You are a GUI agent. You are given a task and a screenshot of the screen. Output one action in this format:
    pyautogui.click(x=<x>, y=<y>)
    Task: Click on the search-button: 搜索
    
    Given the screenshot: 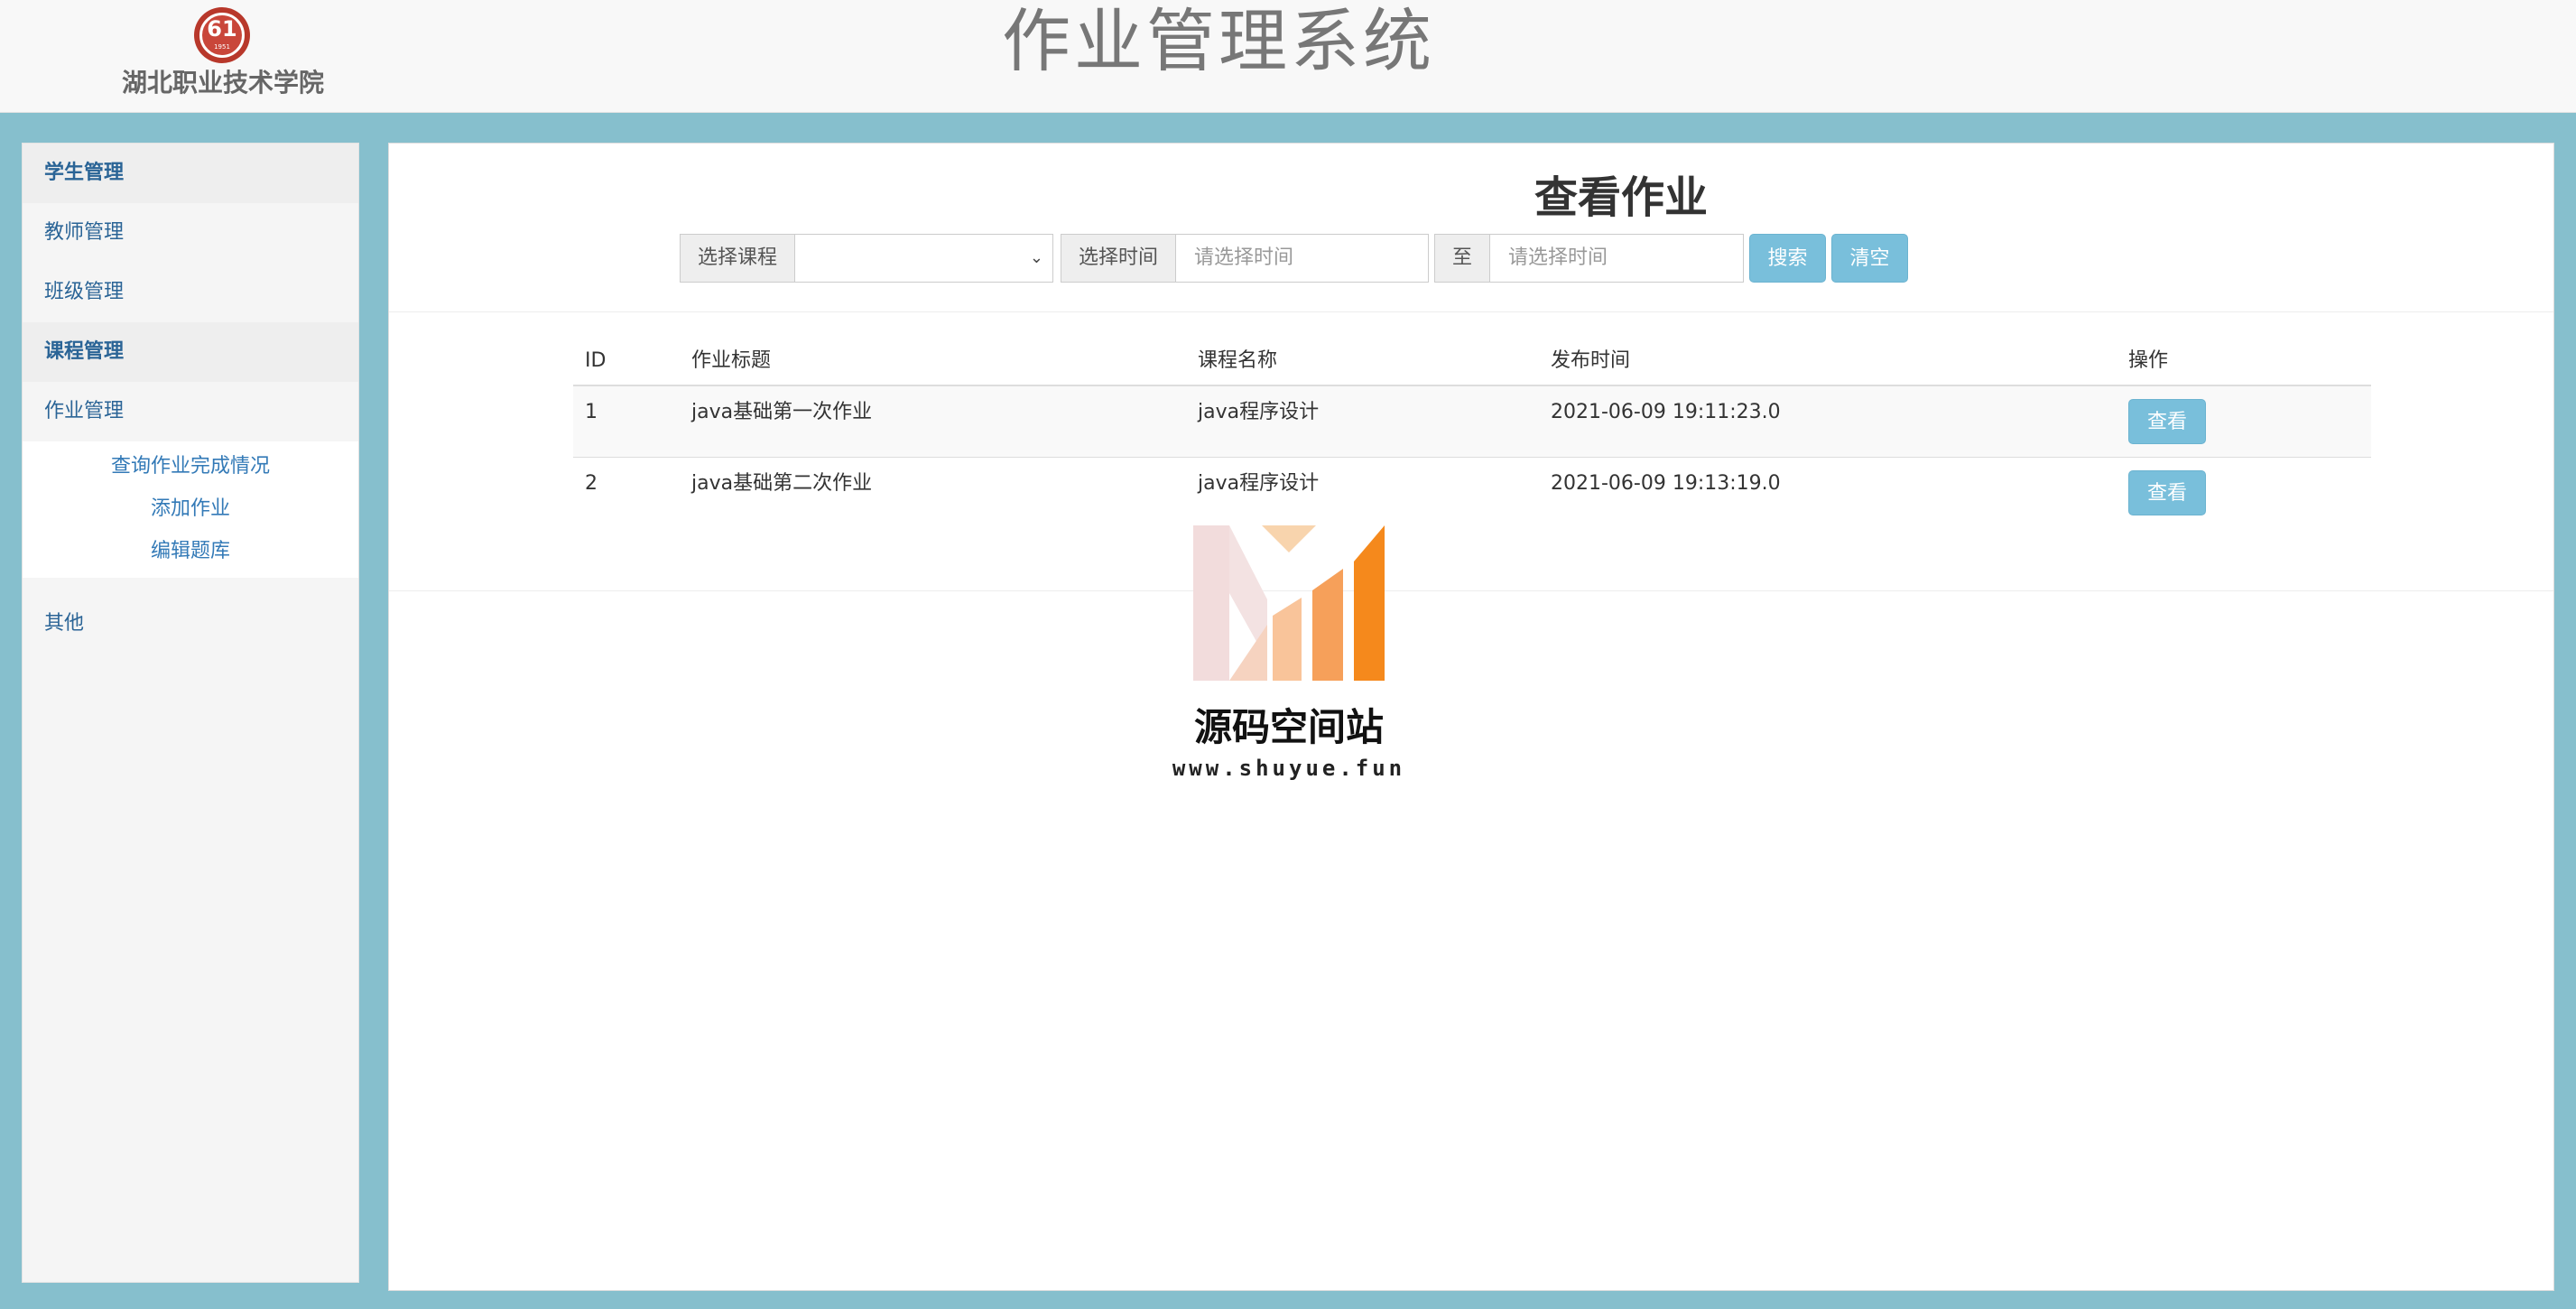 What is the action you would take?
    pyautogui.click(x=1787, y=258)
    